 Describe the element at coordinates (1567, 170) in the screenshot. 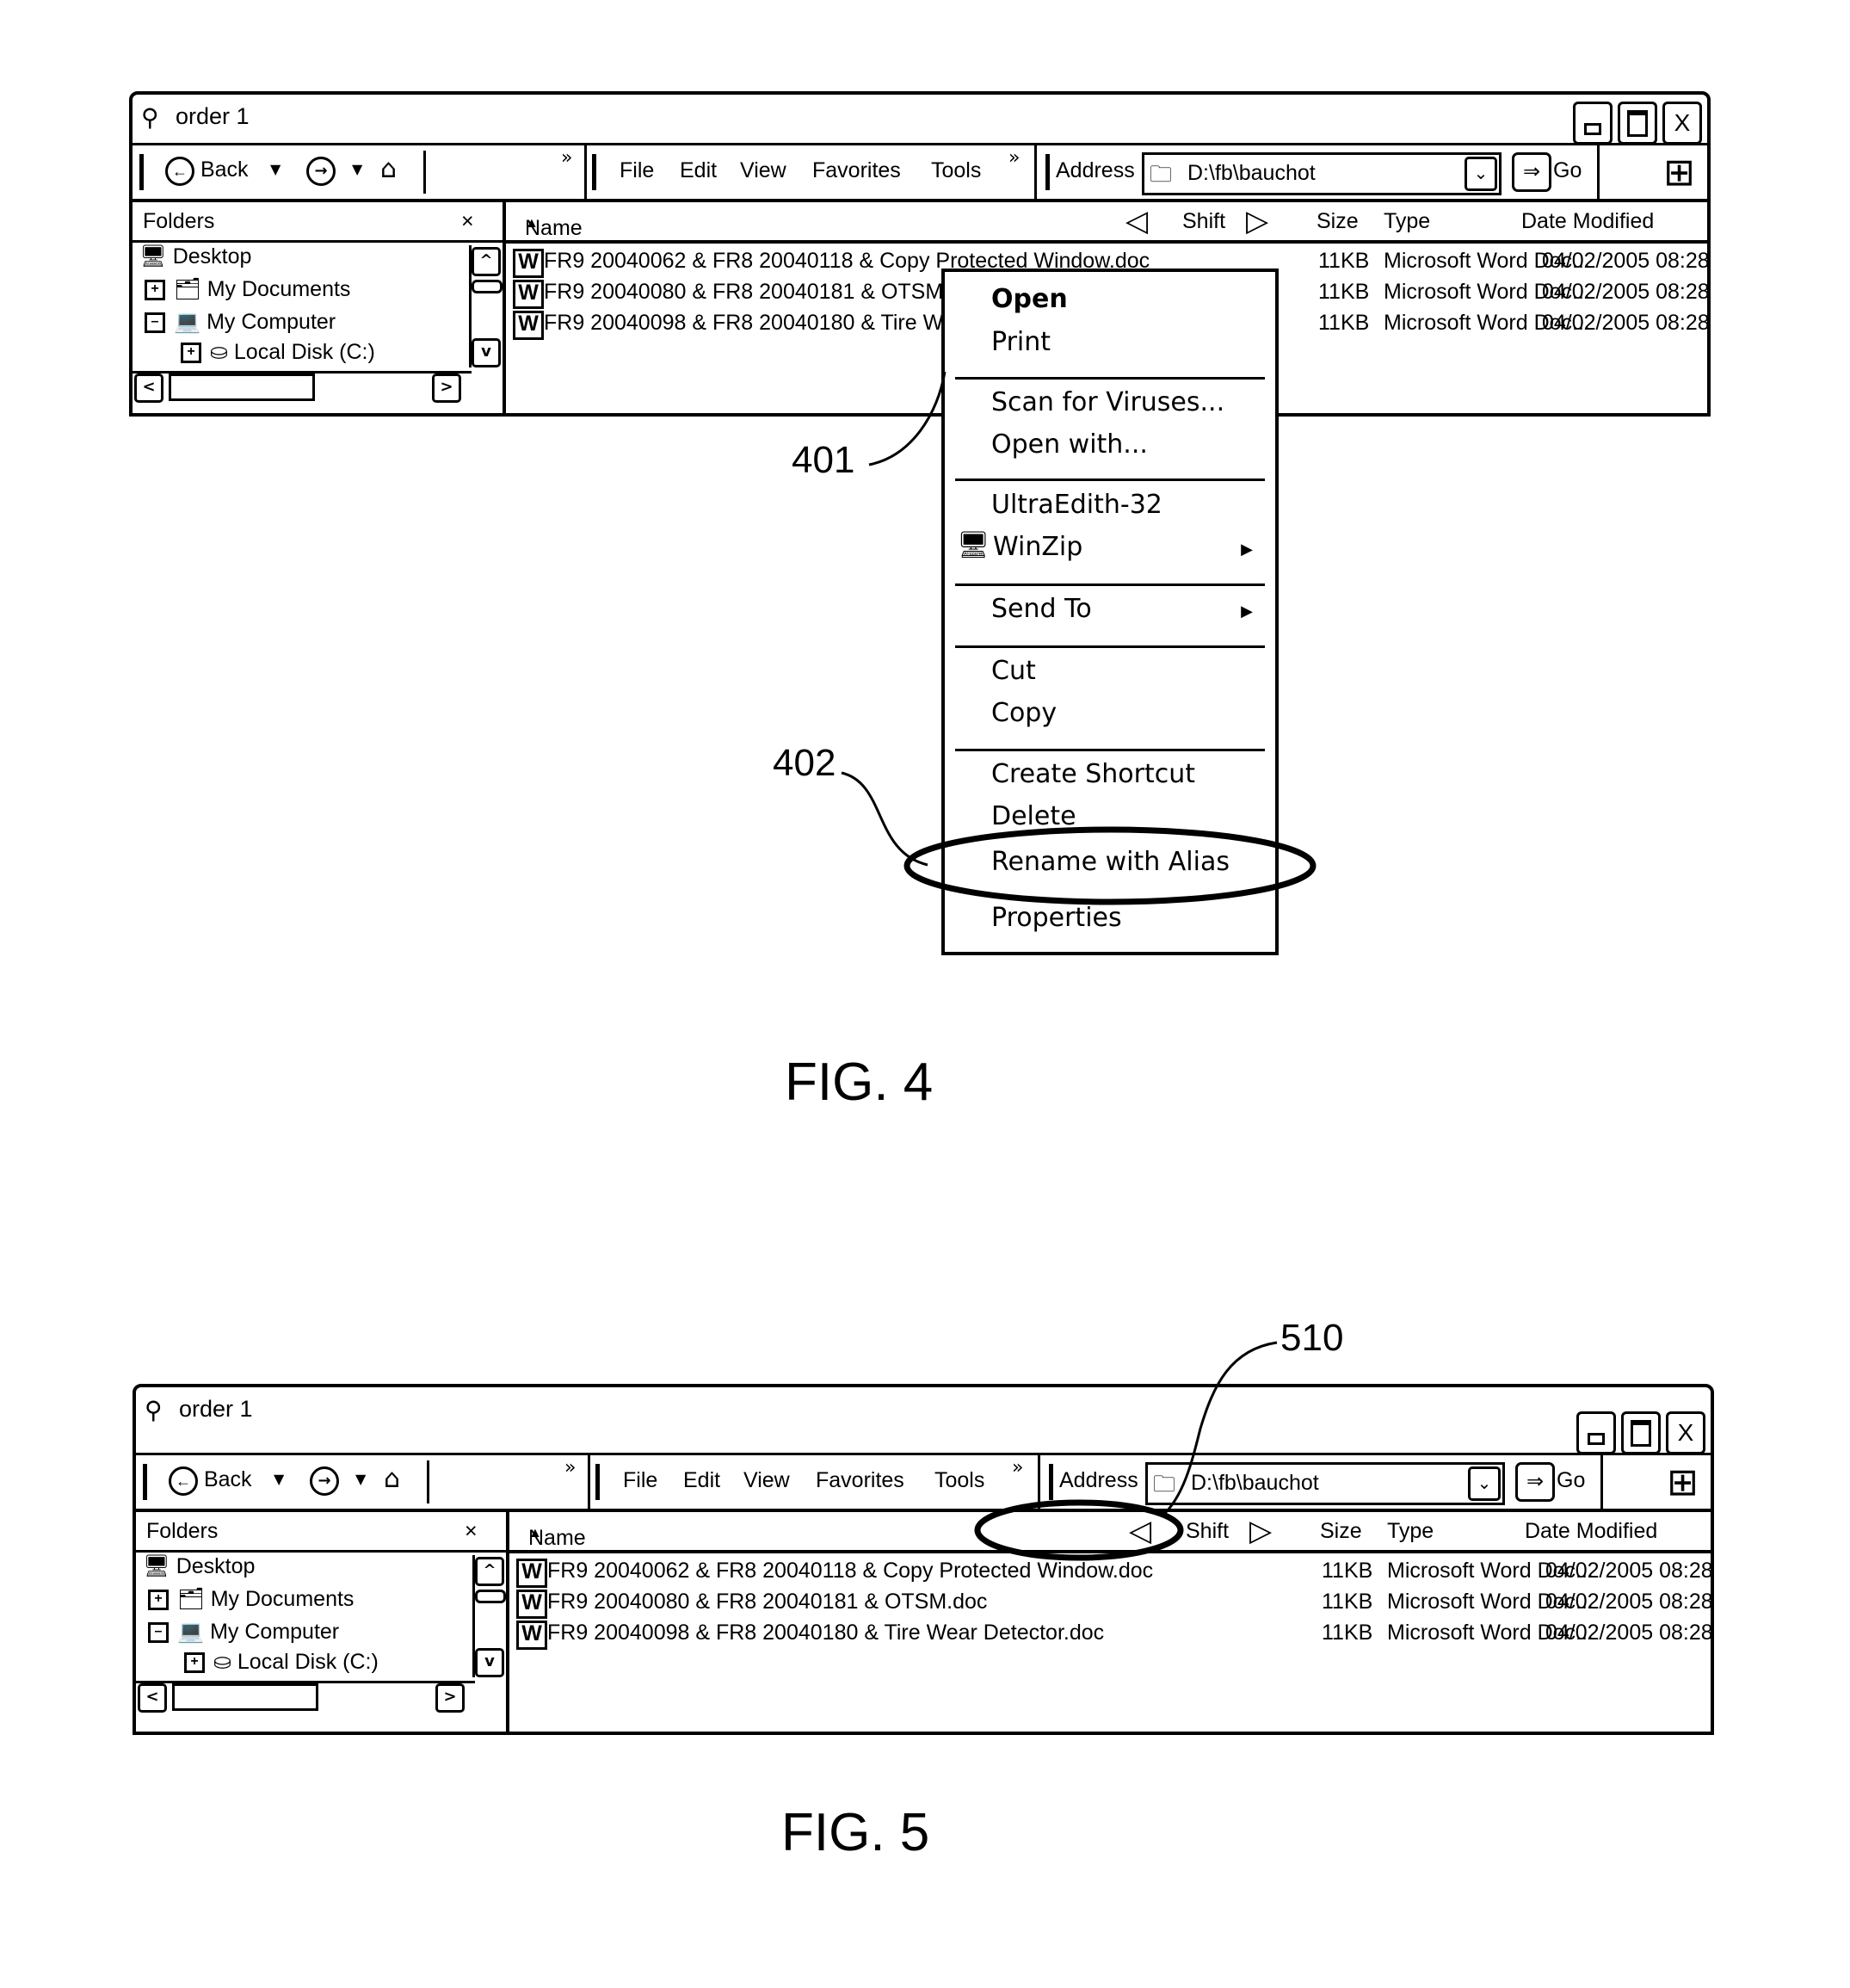

I see `go-button: Go` at that location.